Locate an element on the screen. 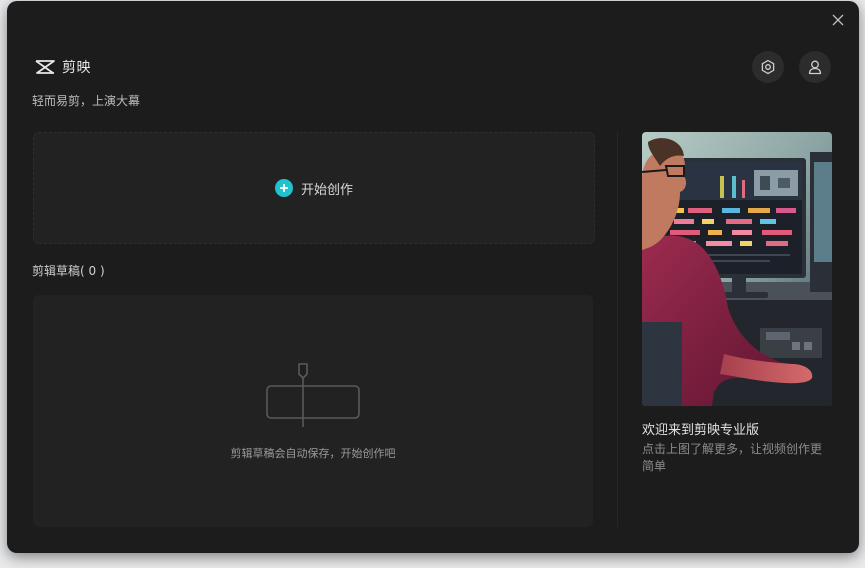  promo-image is located at coordinates (737, 269).